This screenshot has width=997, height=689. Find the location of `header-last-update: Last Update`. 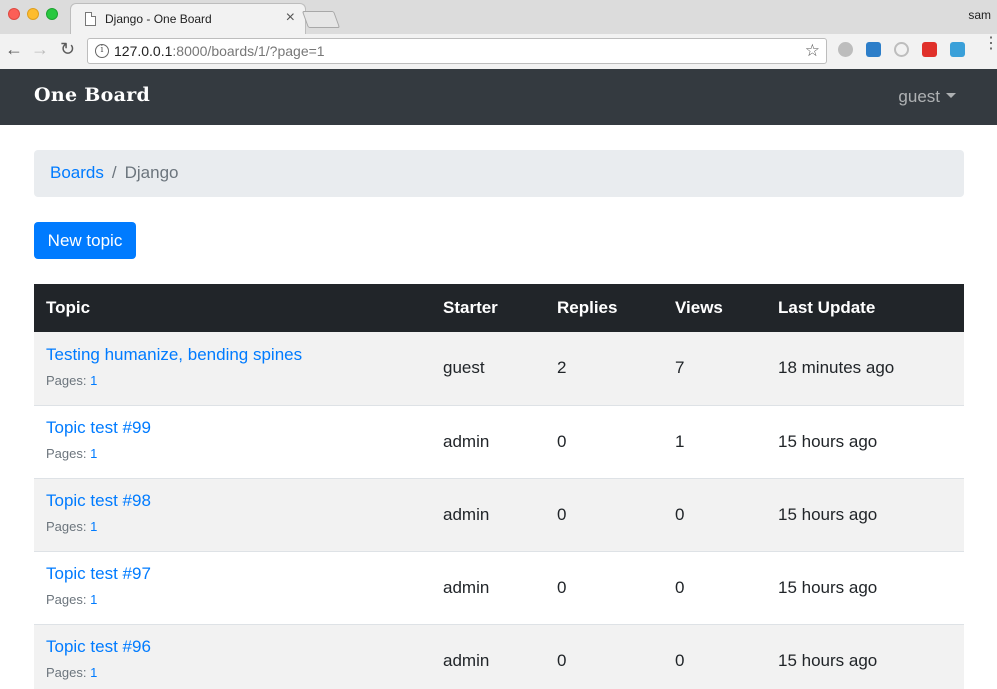

header-last-update: Last Update is located at coordinates (865, 308).